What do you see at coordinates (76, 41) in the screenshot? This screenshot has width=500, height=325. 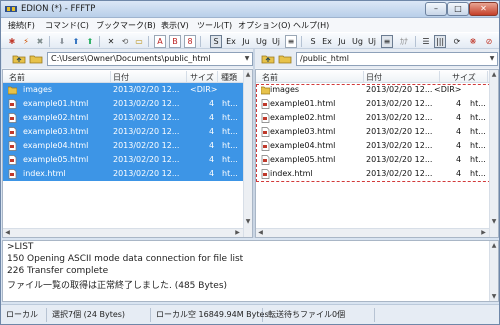 I see `upload-icon: ⬆` at bounding box center [76, 41].